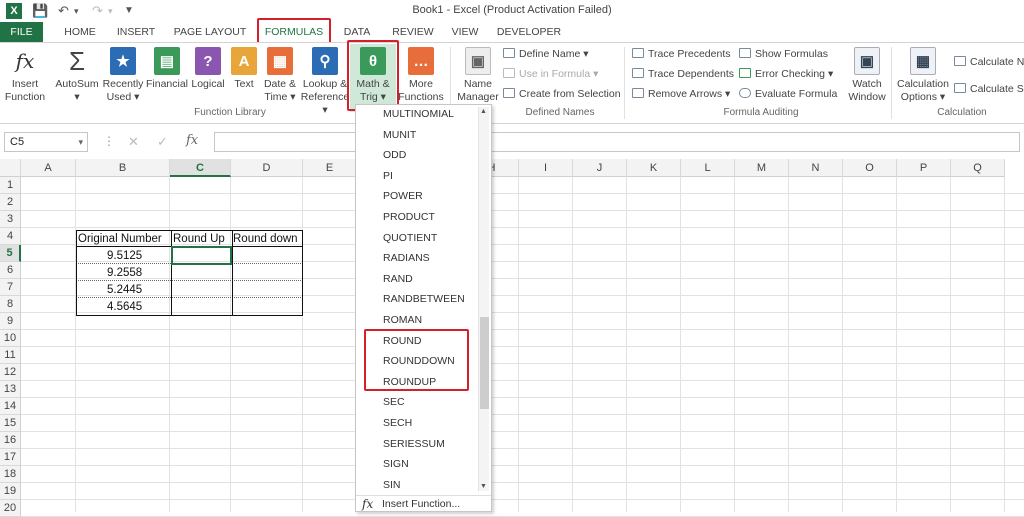 The width and height of the screenshot is (1024, 517). Describe the element at coordinates (208, 61) in the screenshot. I see `question-icon: ?` at that location.